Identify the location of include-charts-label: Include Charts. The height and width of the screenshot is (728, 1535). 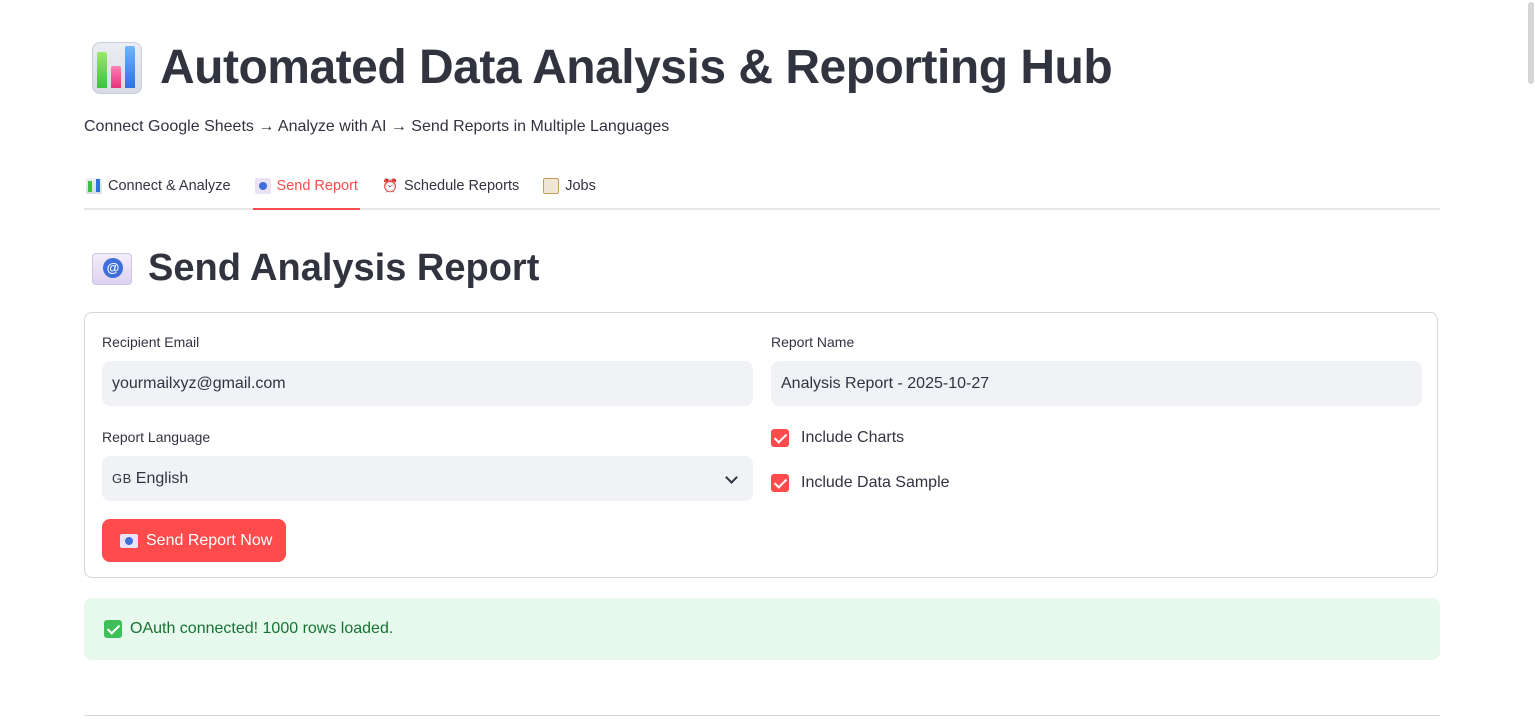
(853, 437).